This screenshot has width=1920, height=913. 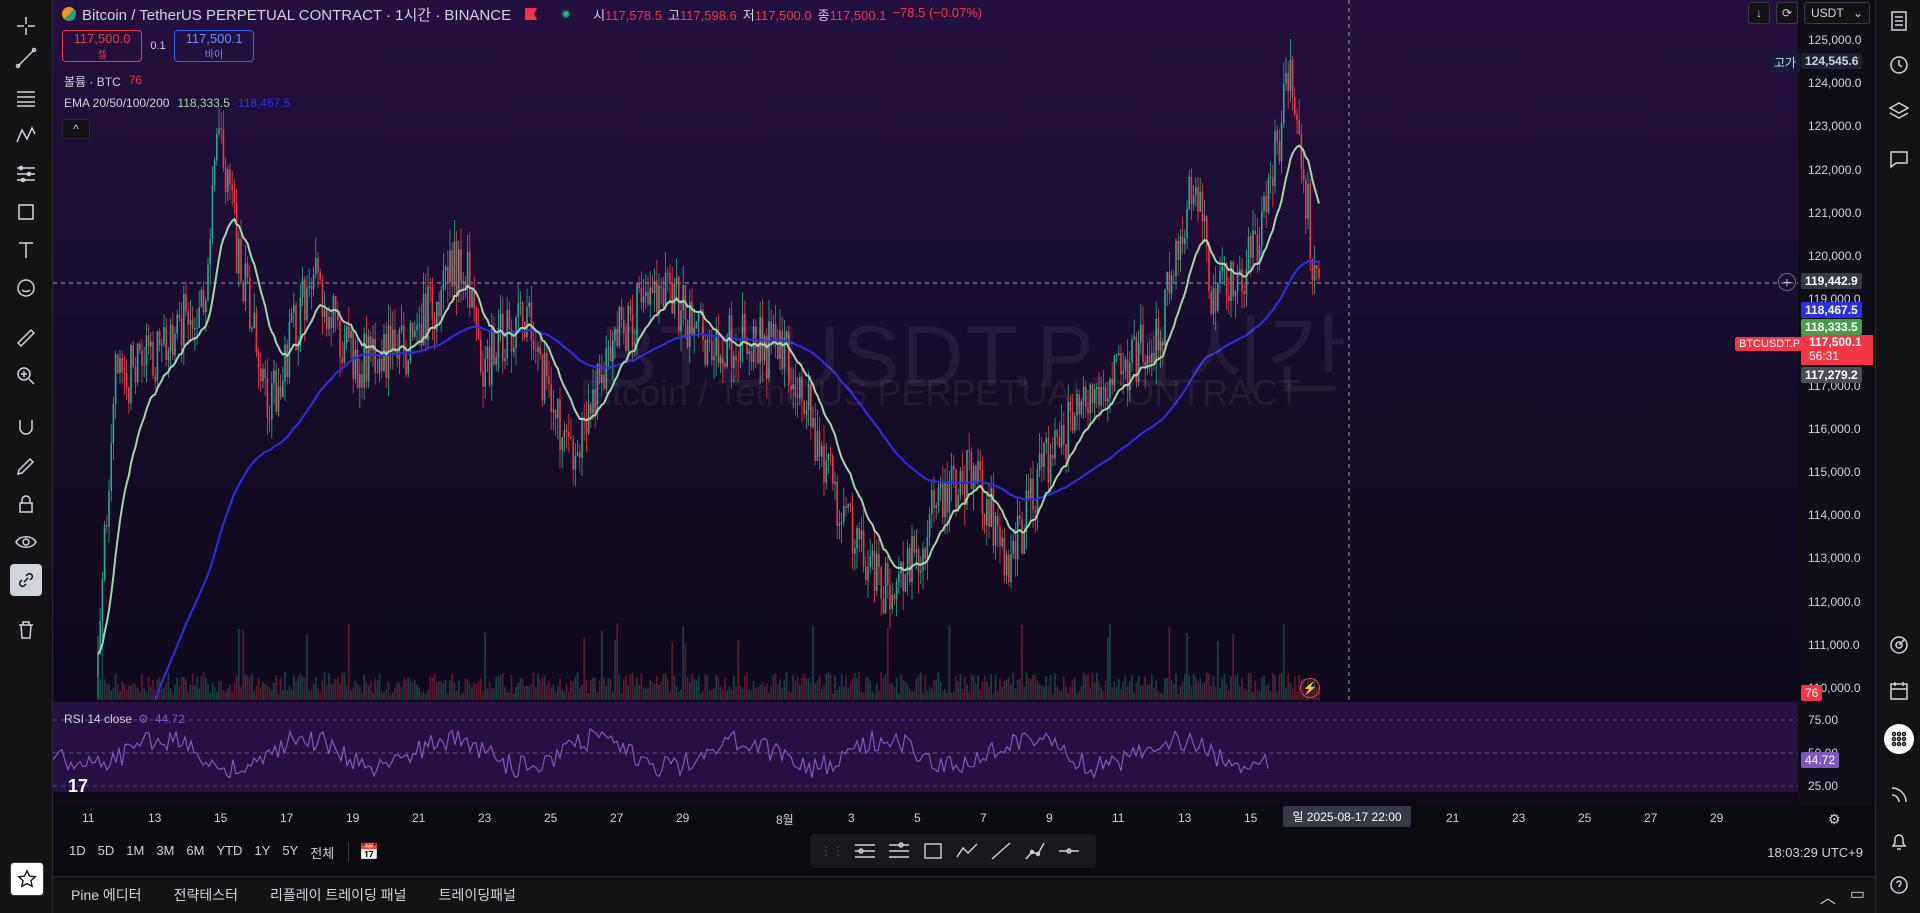 I want to click on magnet-tool, so click(x=26, y=428).